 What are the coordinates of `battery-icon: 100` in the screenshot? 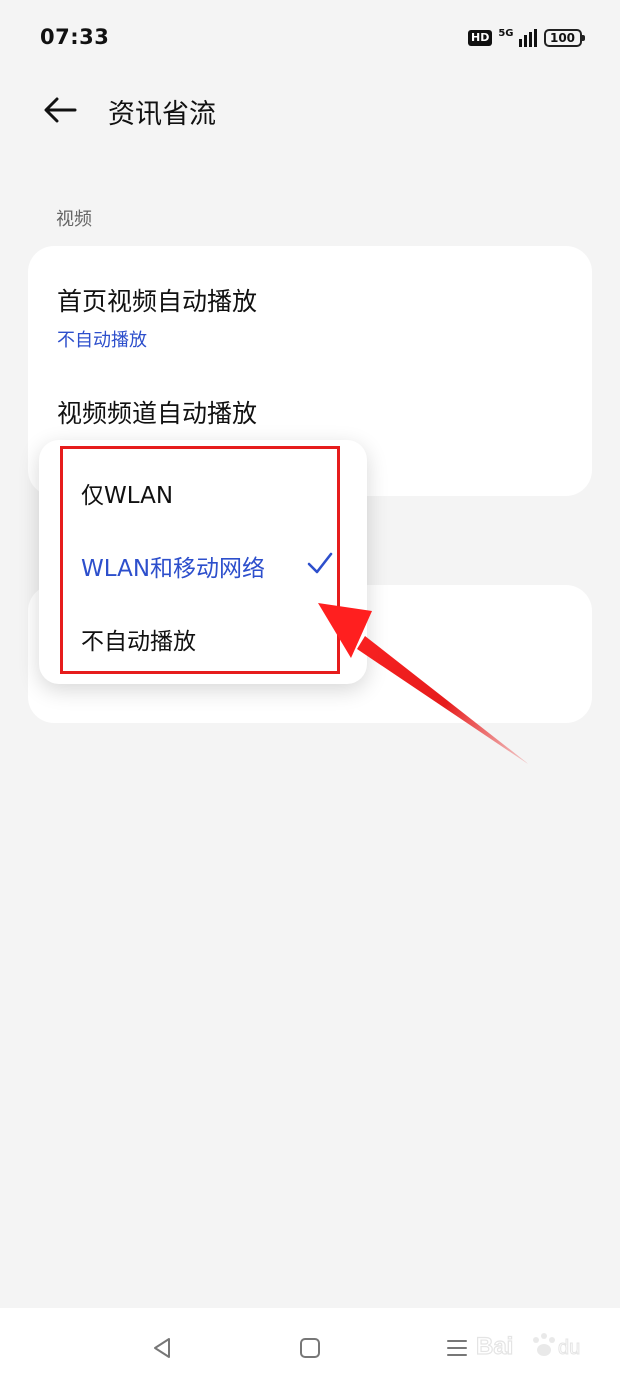 It's located at (564, 38).